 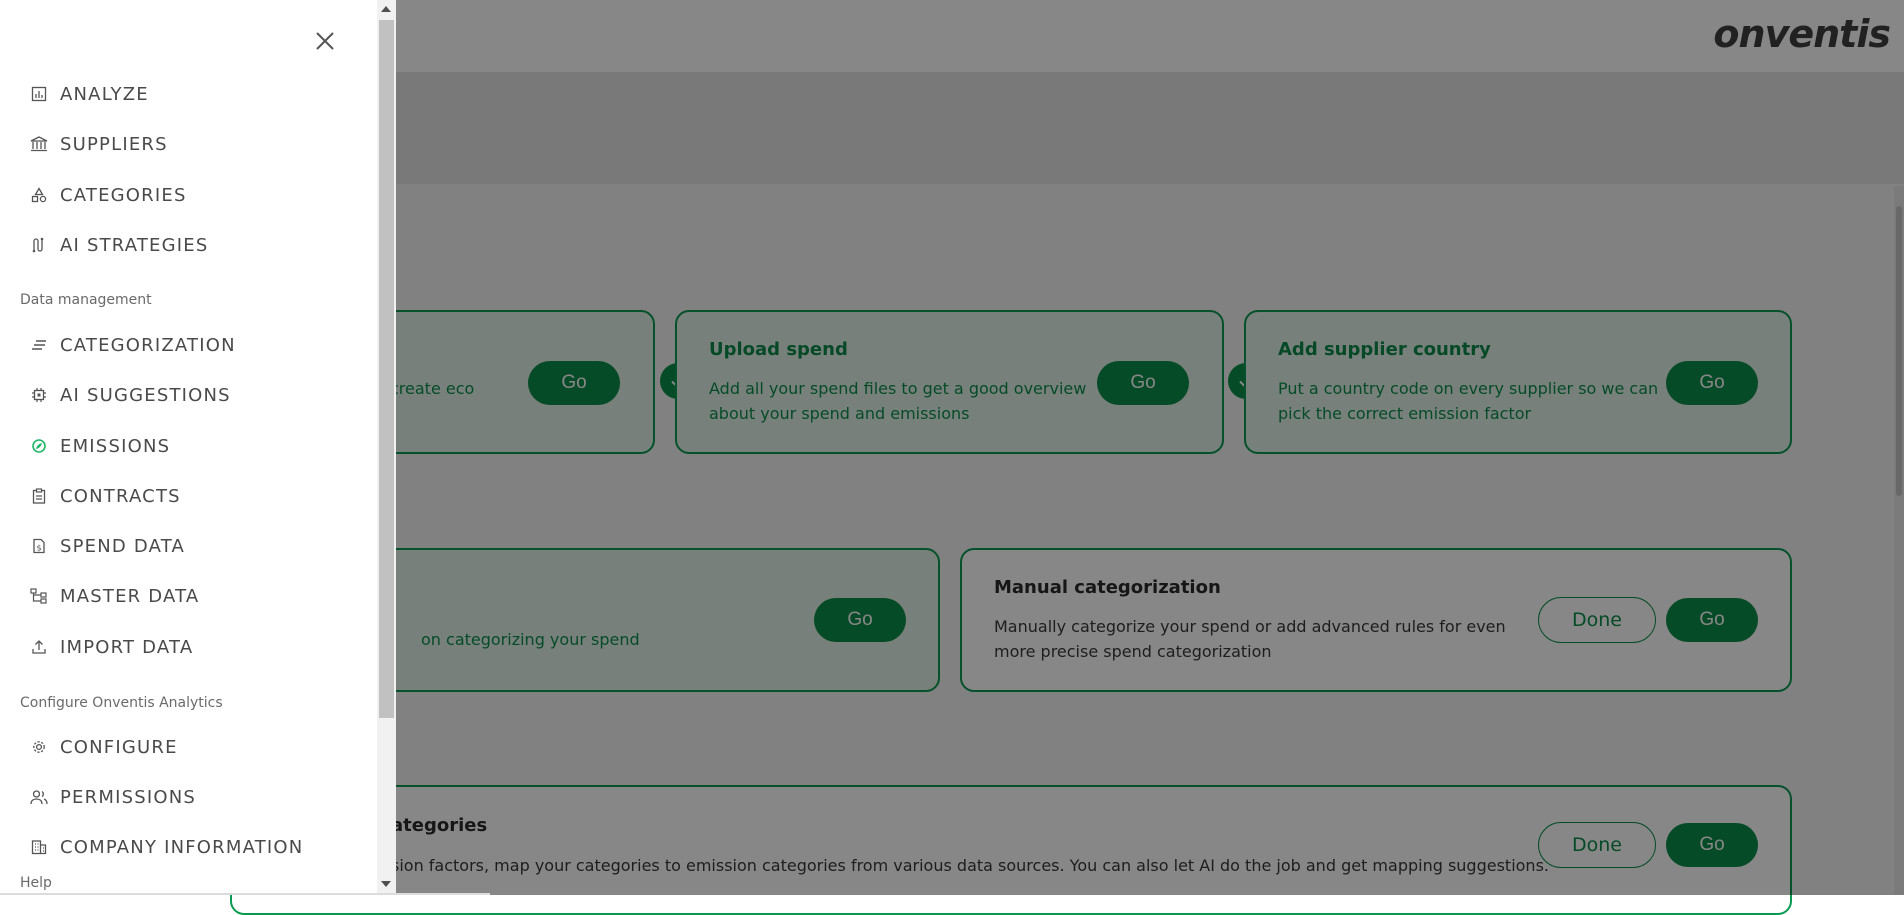 I want to click on route-icon, so click(x=39, y=245).